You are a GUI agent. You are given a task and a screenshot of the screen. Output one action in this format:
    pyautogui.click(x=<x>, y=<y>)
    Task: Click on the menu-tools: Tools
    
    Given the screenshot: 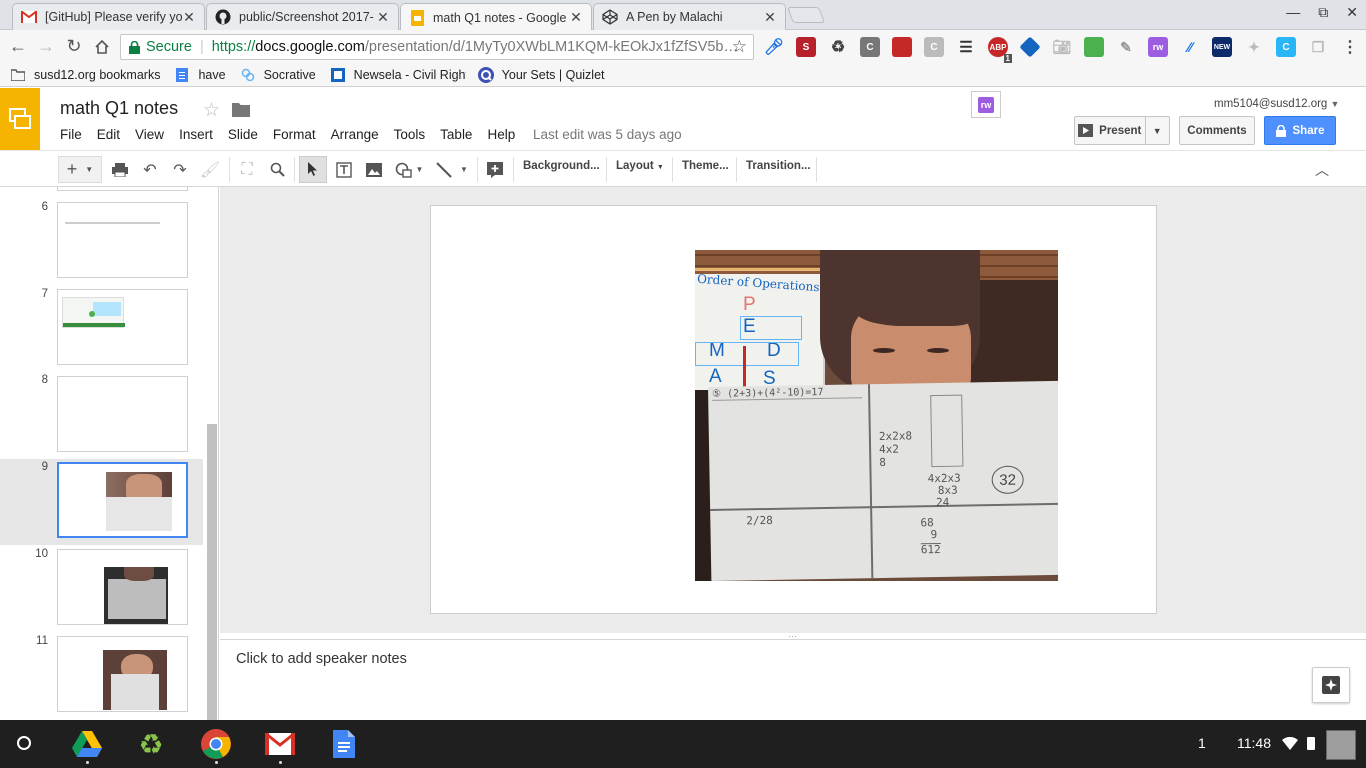 What is the action you would take?
    pyautogui.click(x=410, y=134)
    